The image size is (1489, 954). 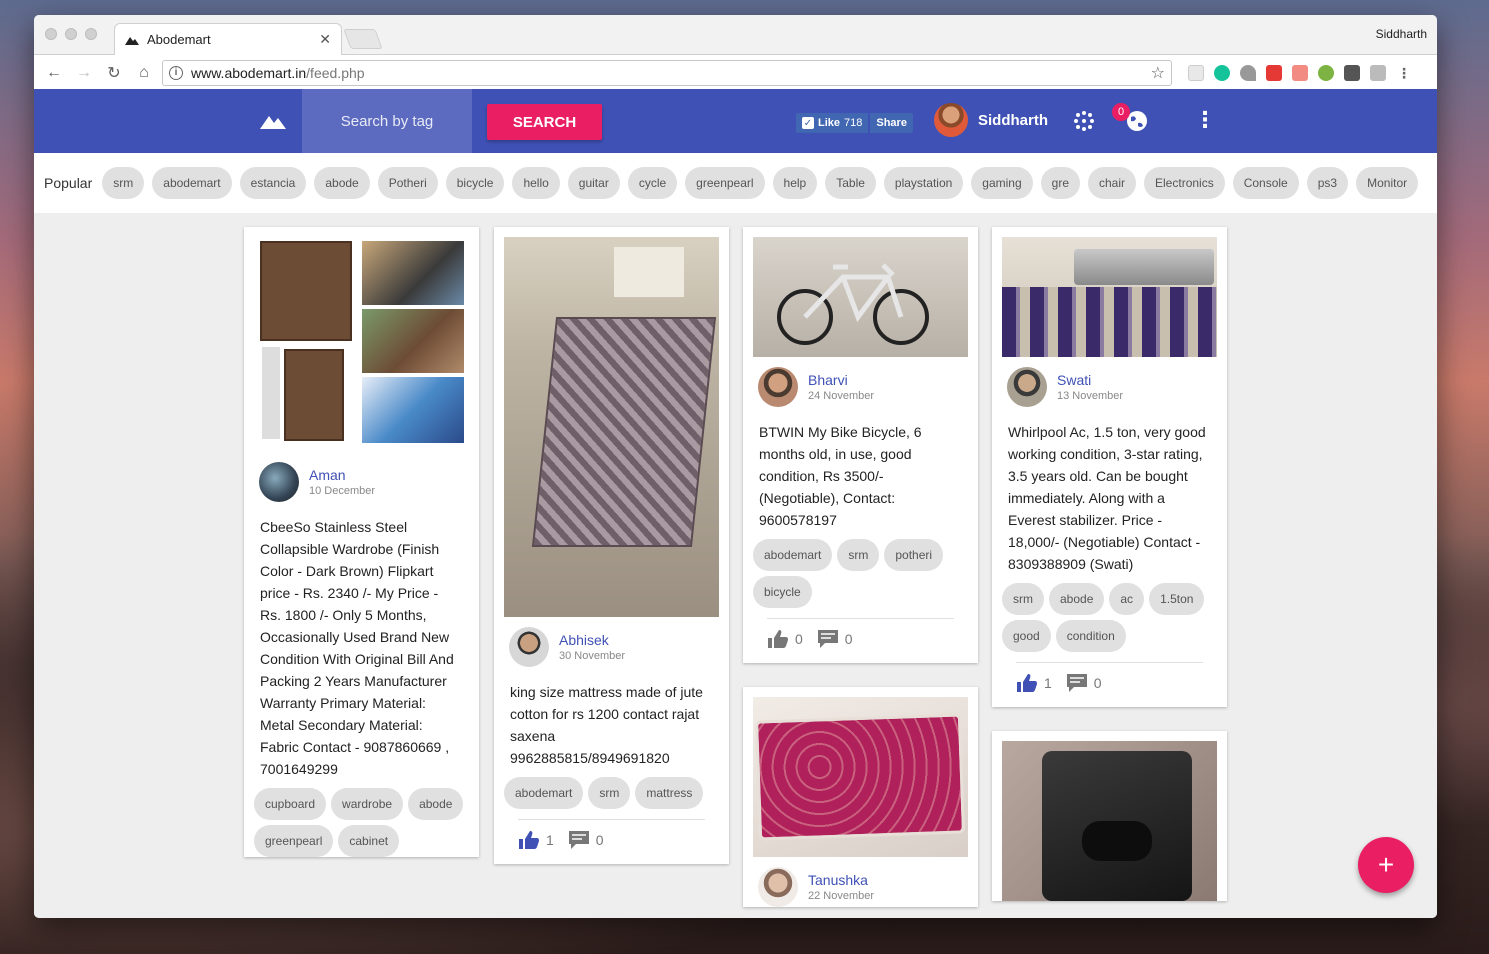 What do you see at coordinates (1002, 183) in the screenshot?
I see `popular-tag: gaming` at bounding box center [1002, 183].